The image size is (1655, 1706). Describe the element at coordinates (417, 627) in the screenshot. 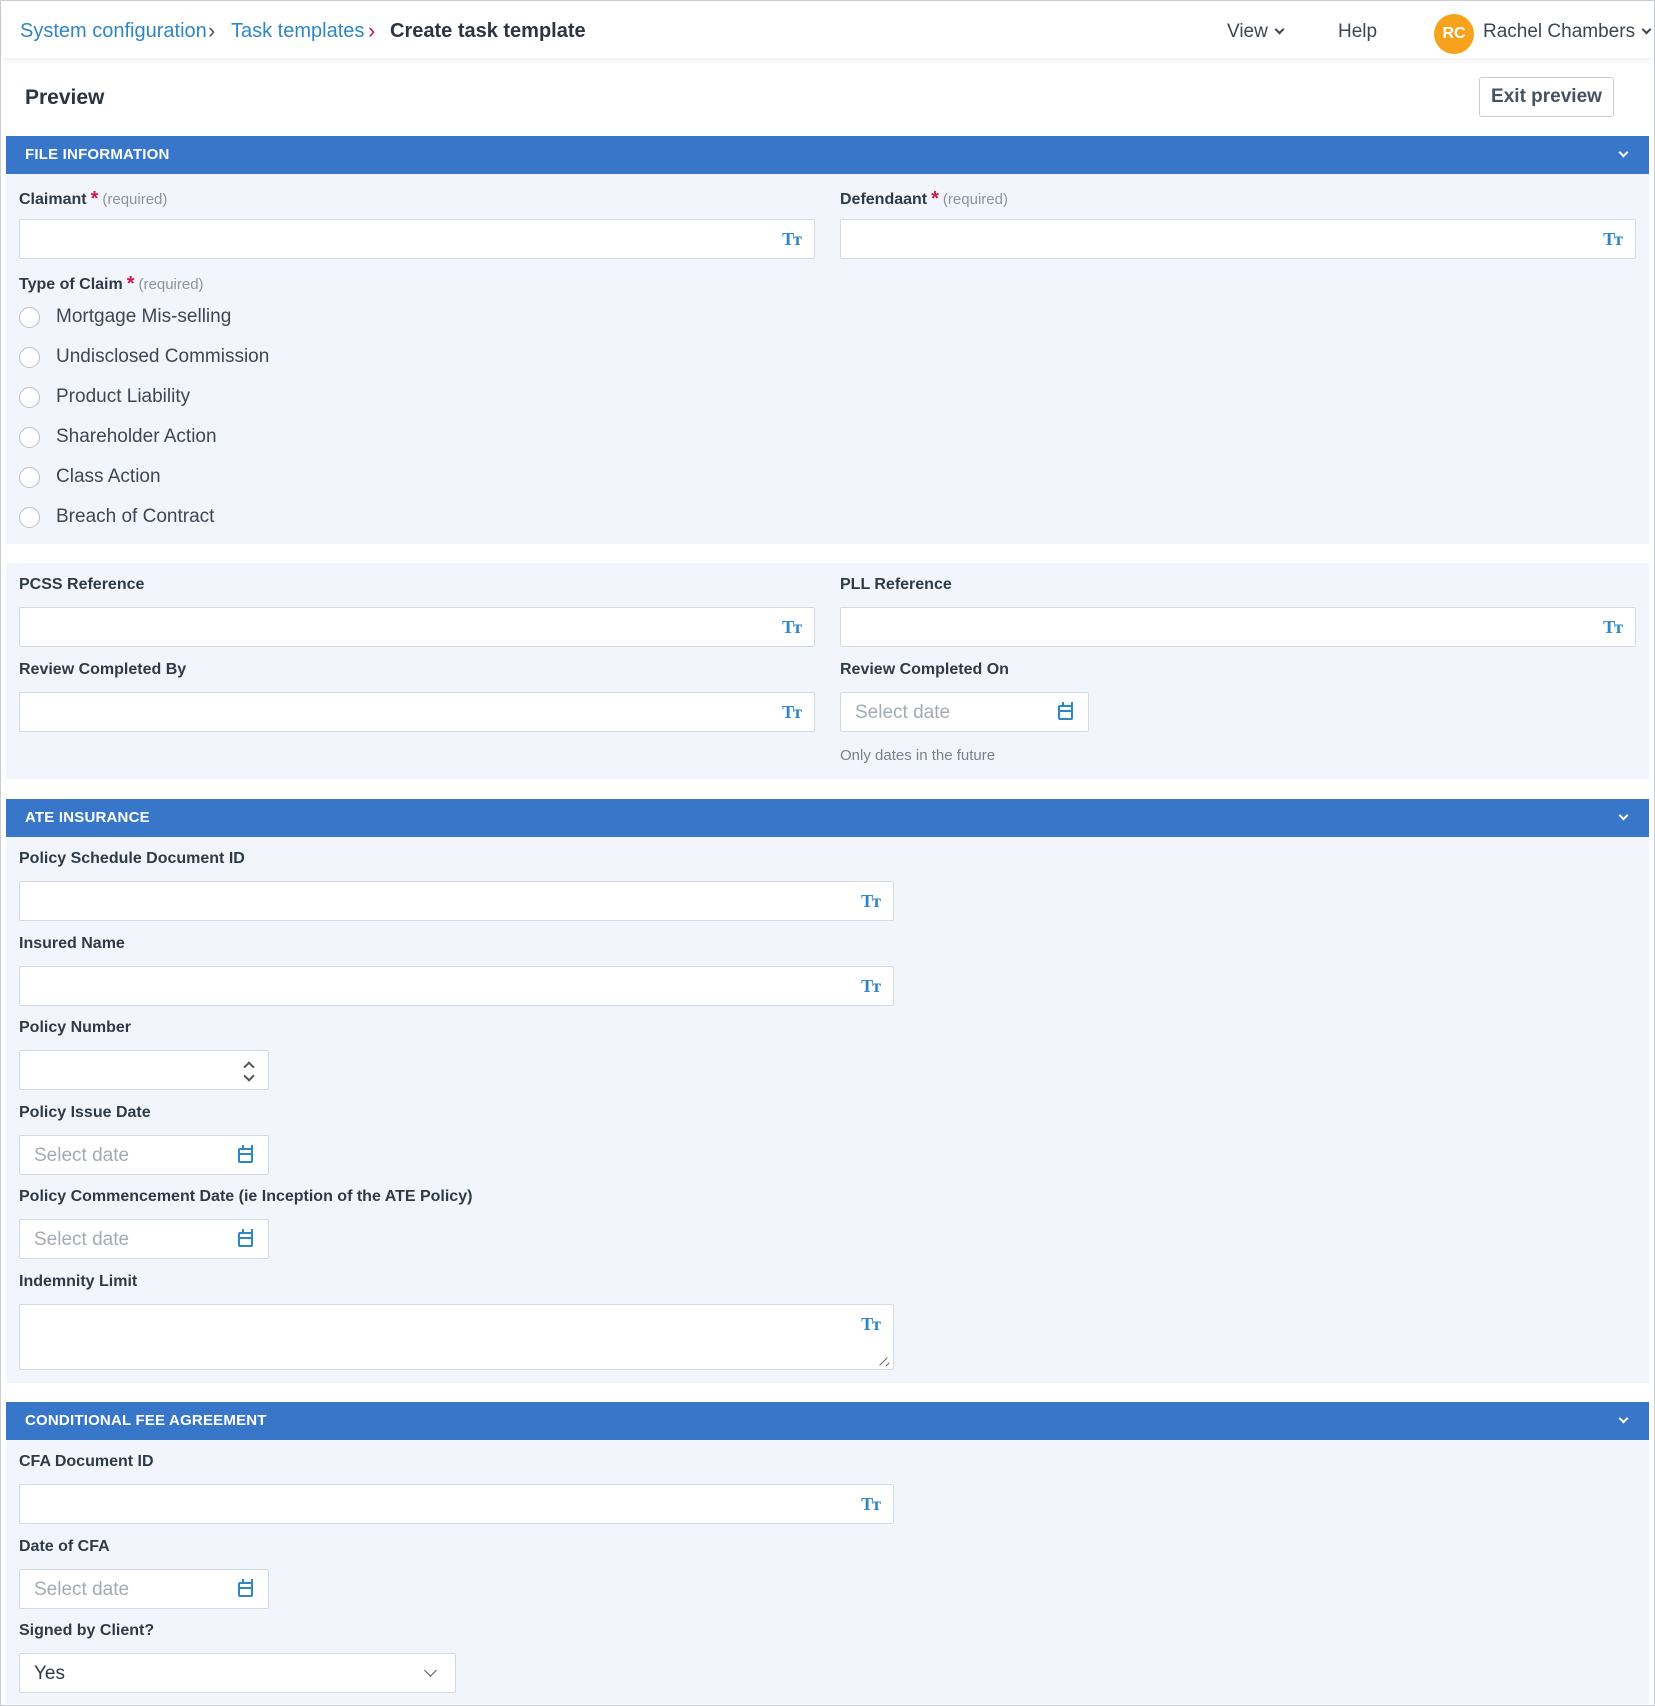

I see `pcss-reference-input: Tт` at that location.